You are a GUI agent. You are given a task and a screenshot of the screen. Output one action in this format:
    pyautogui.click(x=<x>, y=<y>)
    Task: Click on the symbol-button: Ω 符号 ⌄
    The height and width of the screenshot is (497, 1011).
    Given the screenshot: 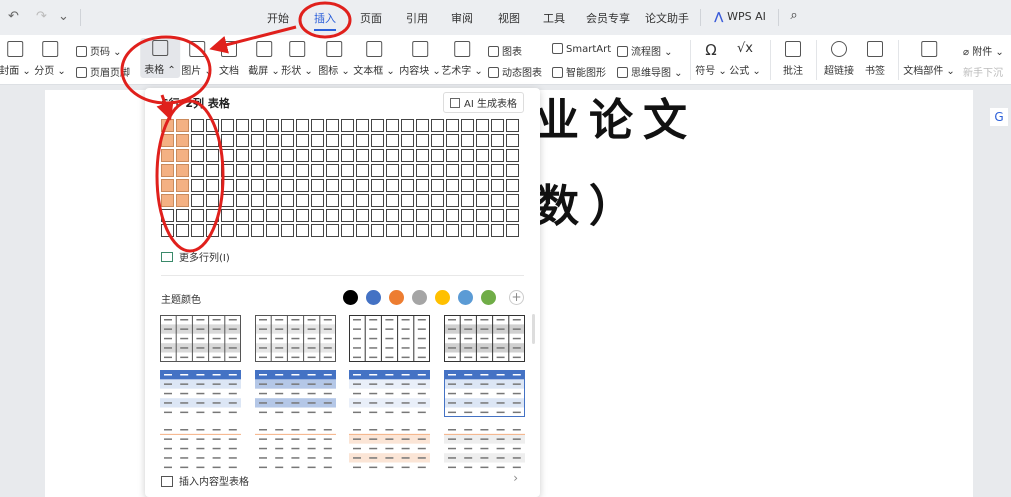 What is the action you would take?
    pyautogui.click(x=711, y=59)
    